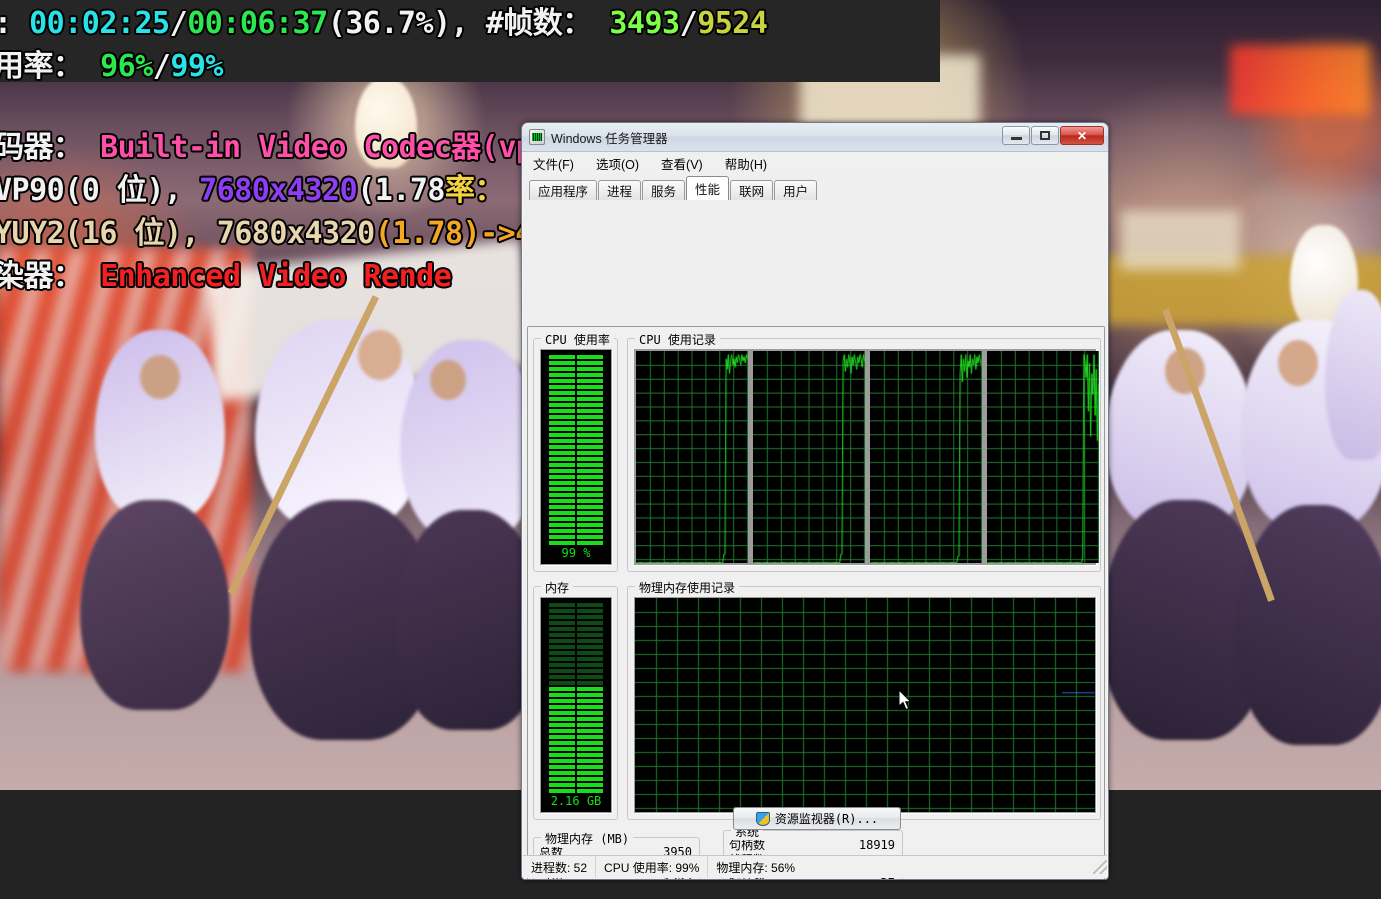 The image size is (1381, 899). I want to click on task-manager-icon, so click(537, 137).